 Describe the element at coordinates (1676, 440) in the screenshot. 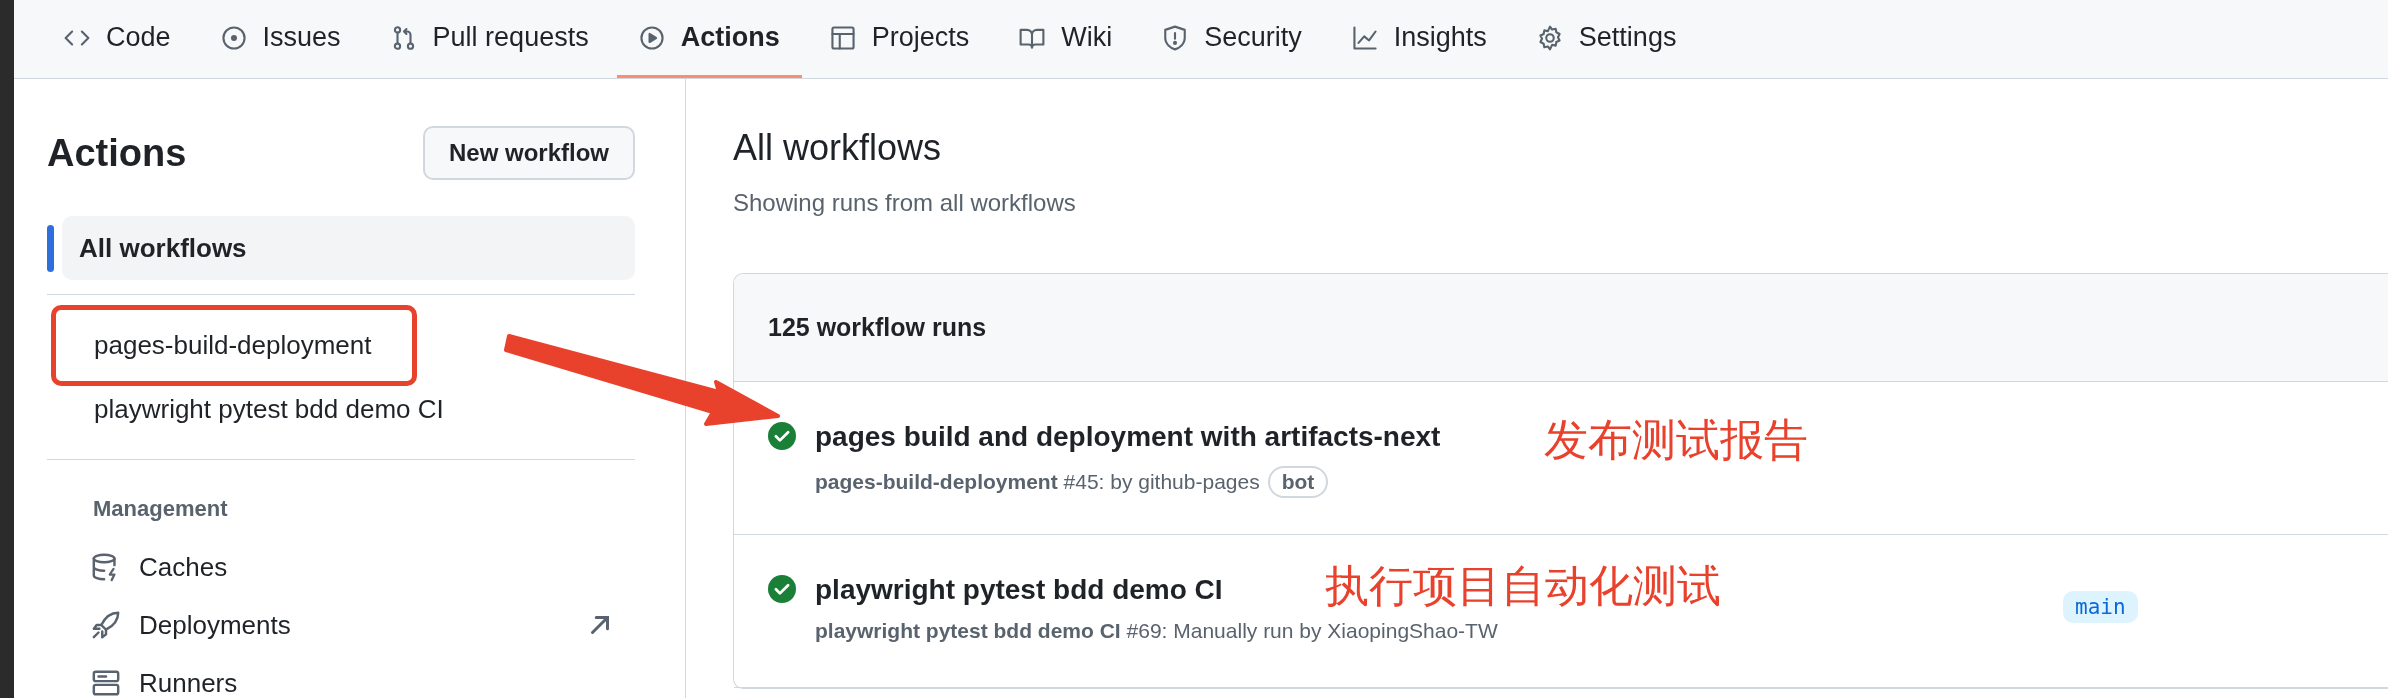

I see `annotation-text: 发布测试报告` at that location.